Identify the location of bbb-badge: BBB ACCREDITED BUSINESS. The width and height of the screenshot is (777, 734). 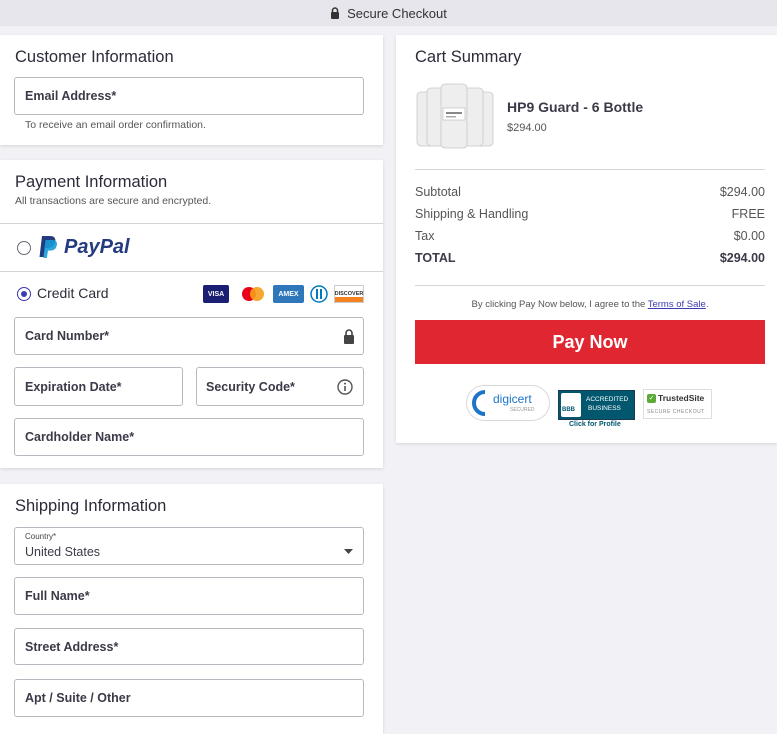
(596, 405).